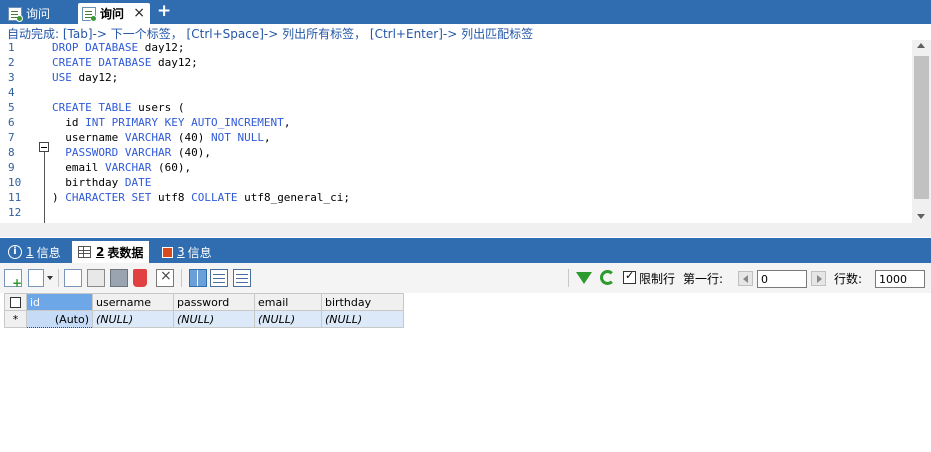 Image resolution: width=931 pixels, height=452 pixels. Describe the element at coordinates (167, 252) in the screenshot. I see `info-icon` at that location.